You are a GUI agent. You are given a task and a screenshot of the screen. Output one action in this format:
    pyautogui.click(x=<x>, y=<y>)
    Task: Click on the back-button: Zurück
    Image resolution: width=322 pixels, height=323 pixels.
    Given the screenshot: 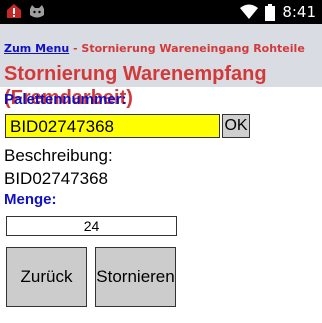 What is the action you would take?
    pyautogui.click(x=46, y=277)
    